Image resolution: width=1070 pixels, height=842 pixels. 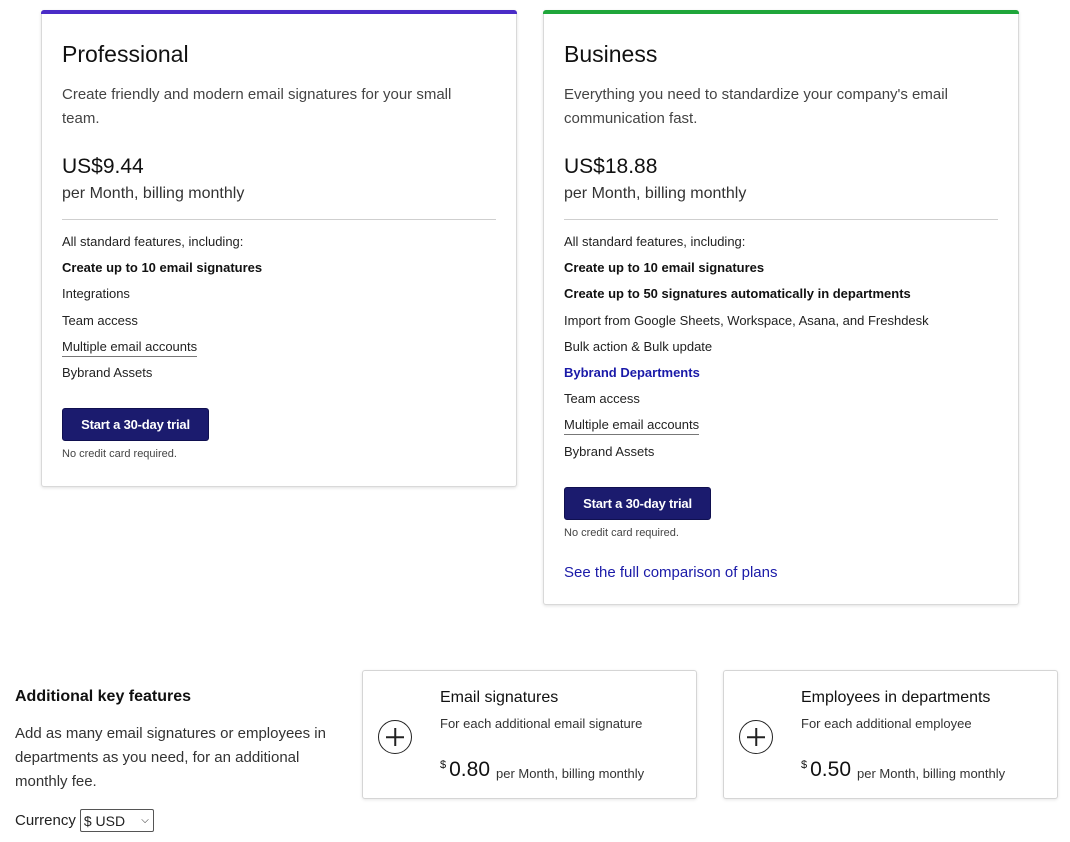 I want to click on addon-title: Email signatures, so click(x=499, y=697).